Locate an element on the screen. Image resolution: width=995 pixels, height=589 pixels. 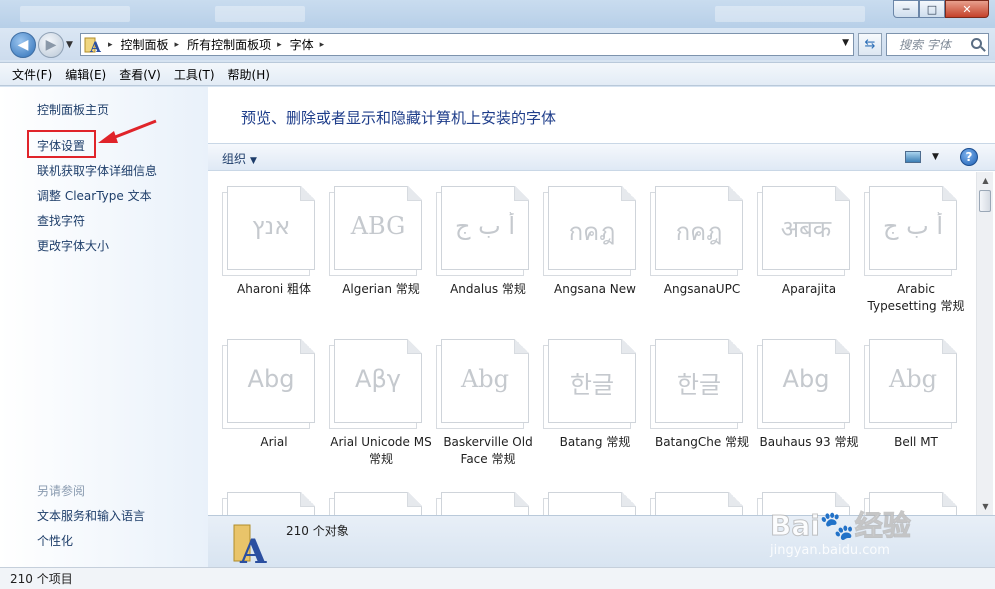
font-sample: अबक is located at coordinates (806, 229).